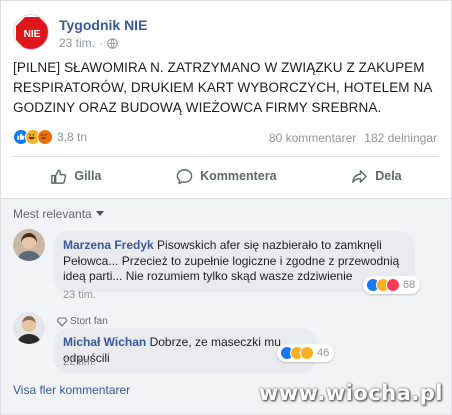 This screenshot has height=415, width=452. I want to click on nie-logo: NIE, so click(32, 33).